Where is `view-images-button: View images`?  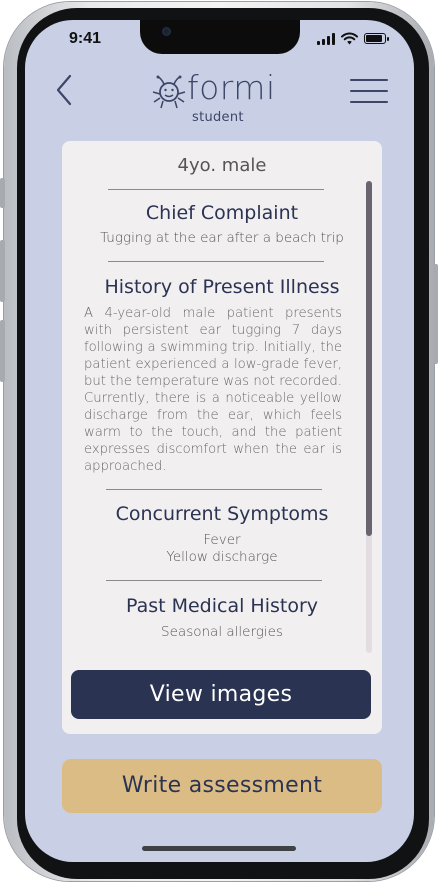
view-images-button: View images is located at coordinates (221, 694).